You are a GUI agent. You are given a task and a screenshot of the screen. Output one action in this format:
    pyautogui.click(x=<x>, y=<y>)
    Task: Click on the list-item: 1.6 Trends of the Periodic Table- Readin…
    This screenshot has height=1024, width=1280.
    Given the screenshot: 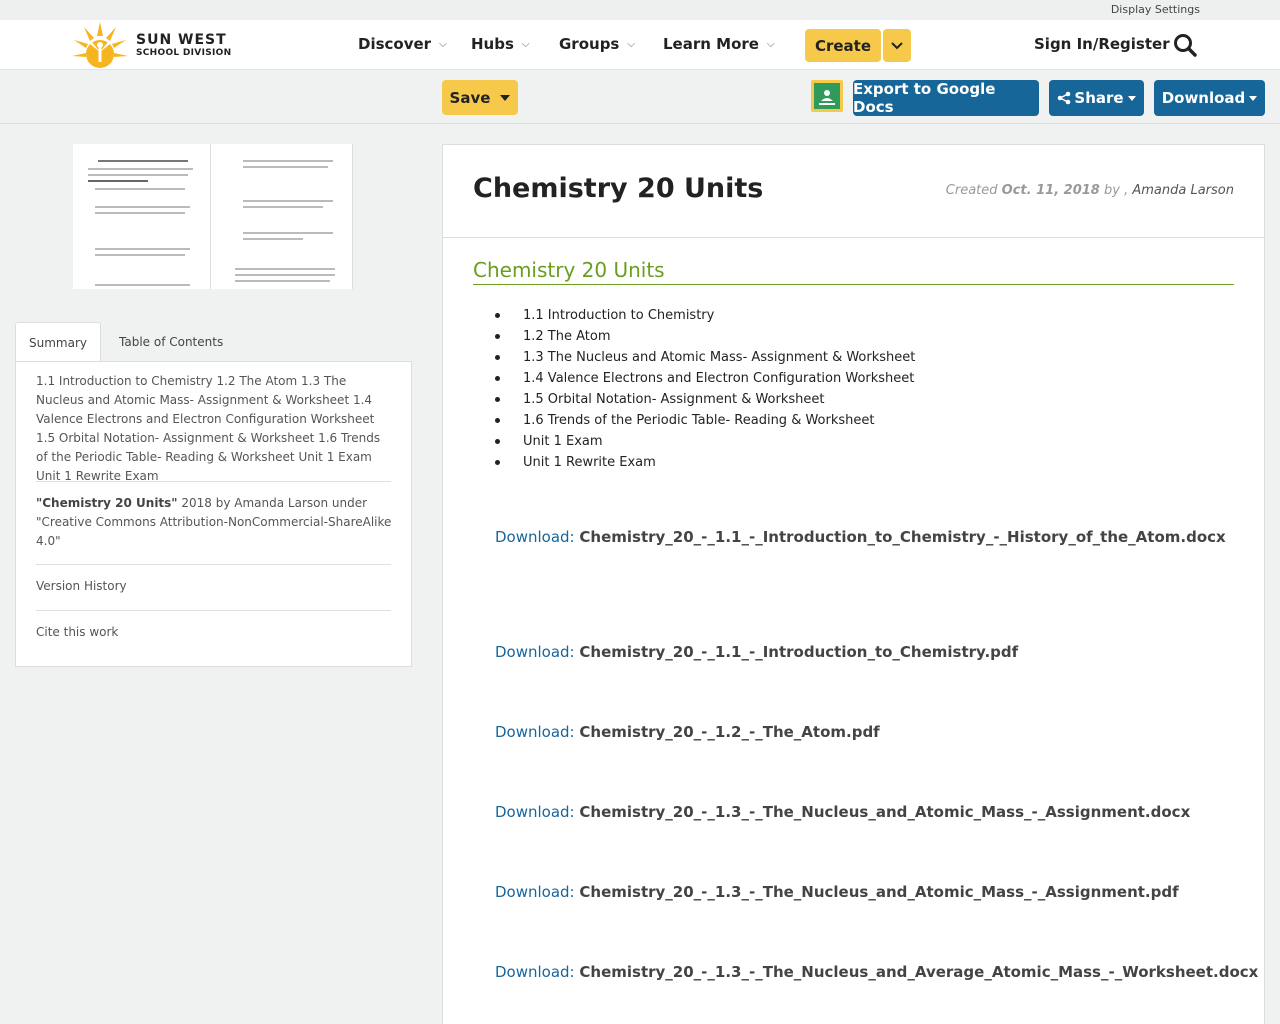 What is the action you would take?
    pyautogui.click(x=704, y=420)
    